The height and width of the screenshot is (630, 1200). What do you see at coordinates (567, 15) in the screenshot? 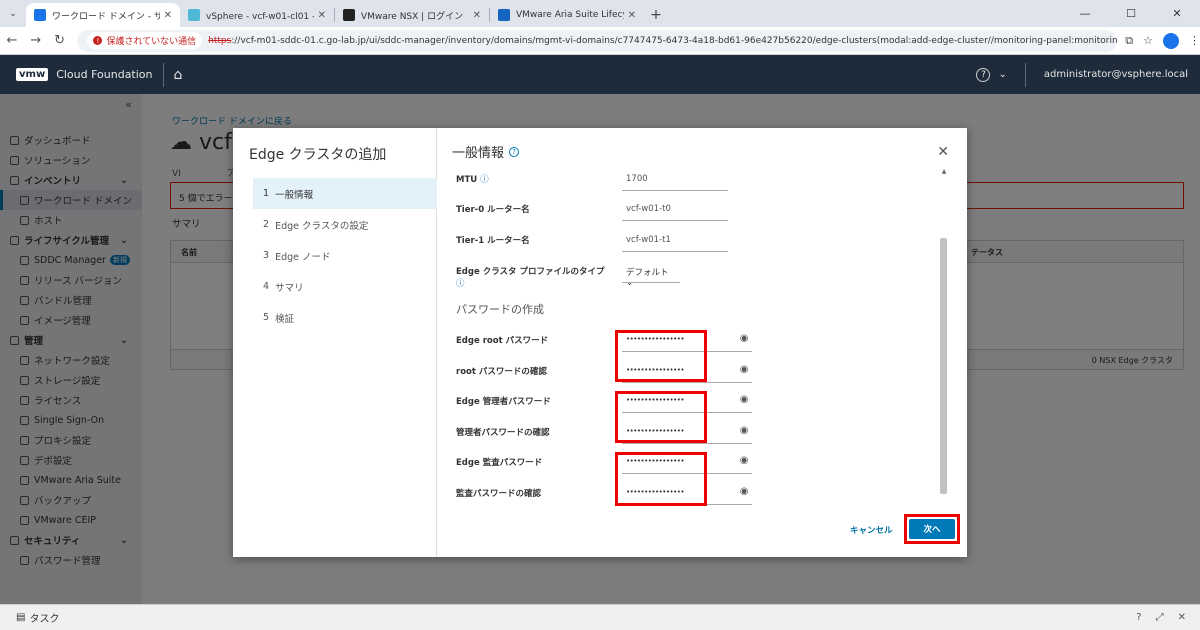
I see `browser-tab: VMware Aria Suite Lifecycle ✕` at bounding box center [567, 15].